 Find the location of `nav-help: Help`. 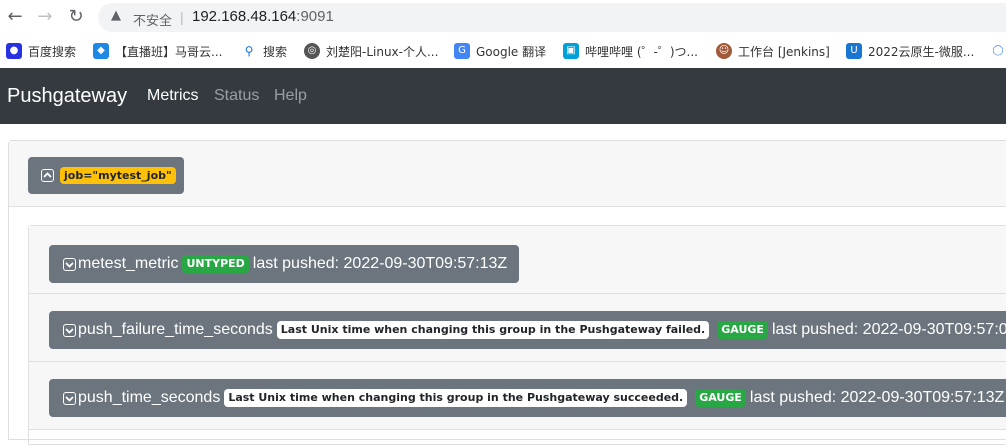

nav-help: Help is located at coordinates (290, 96).